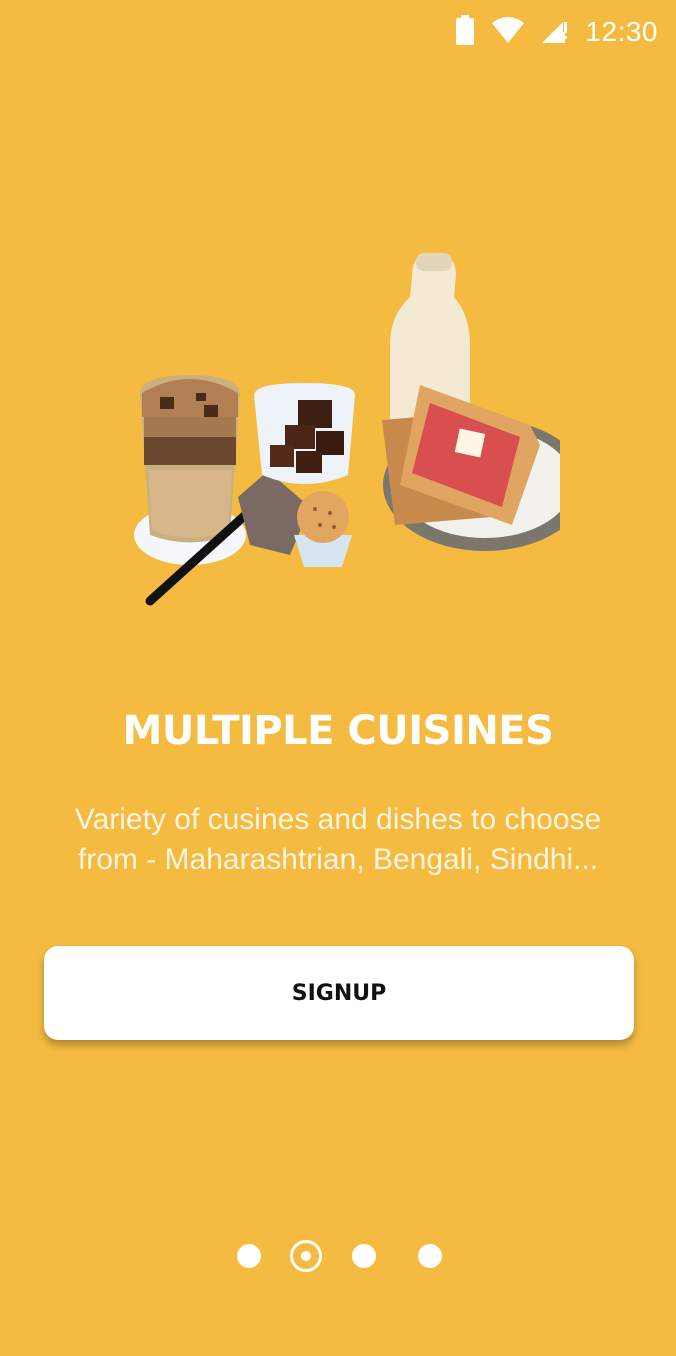 The width and height of the screenshot is (676, 1356). What do you see at coordinates (339, 993) in the screenshot?
I see `signup-button: SIGNUP` at bounding box center [339, 993].